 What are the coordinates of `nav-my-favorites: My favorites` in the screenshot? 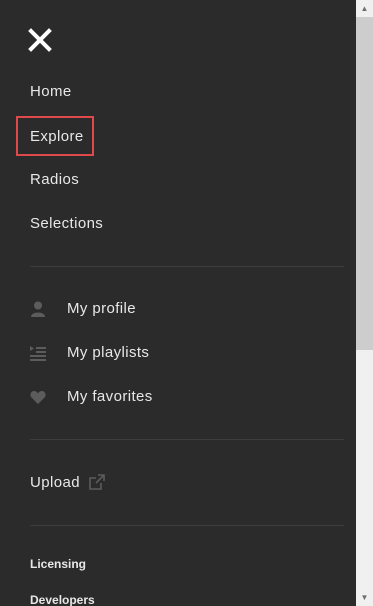 It's located at (140, 398).